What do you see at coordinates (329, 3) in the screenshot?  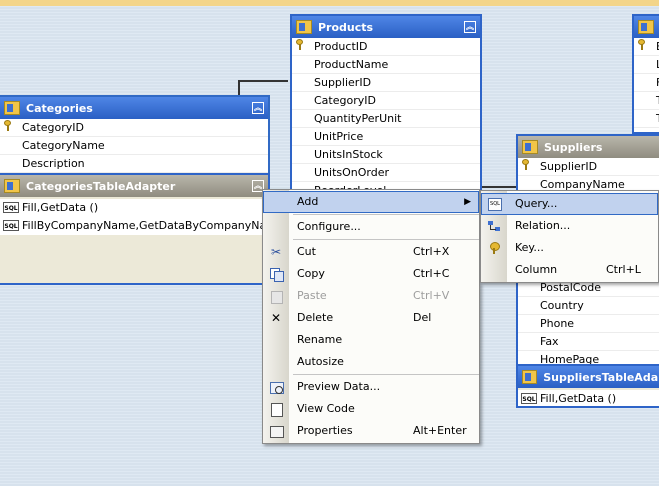 I see `designer-top-band` at bounding box center [329, 3].